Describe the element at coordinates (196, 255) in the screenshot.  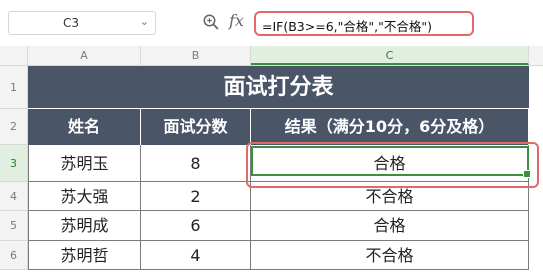
I see `table-cell-score: 4` at that location.